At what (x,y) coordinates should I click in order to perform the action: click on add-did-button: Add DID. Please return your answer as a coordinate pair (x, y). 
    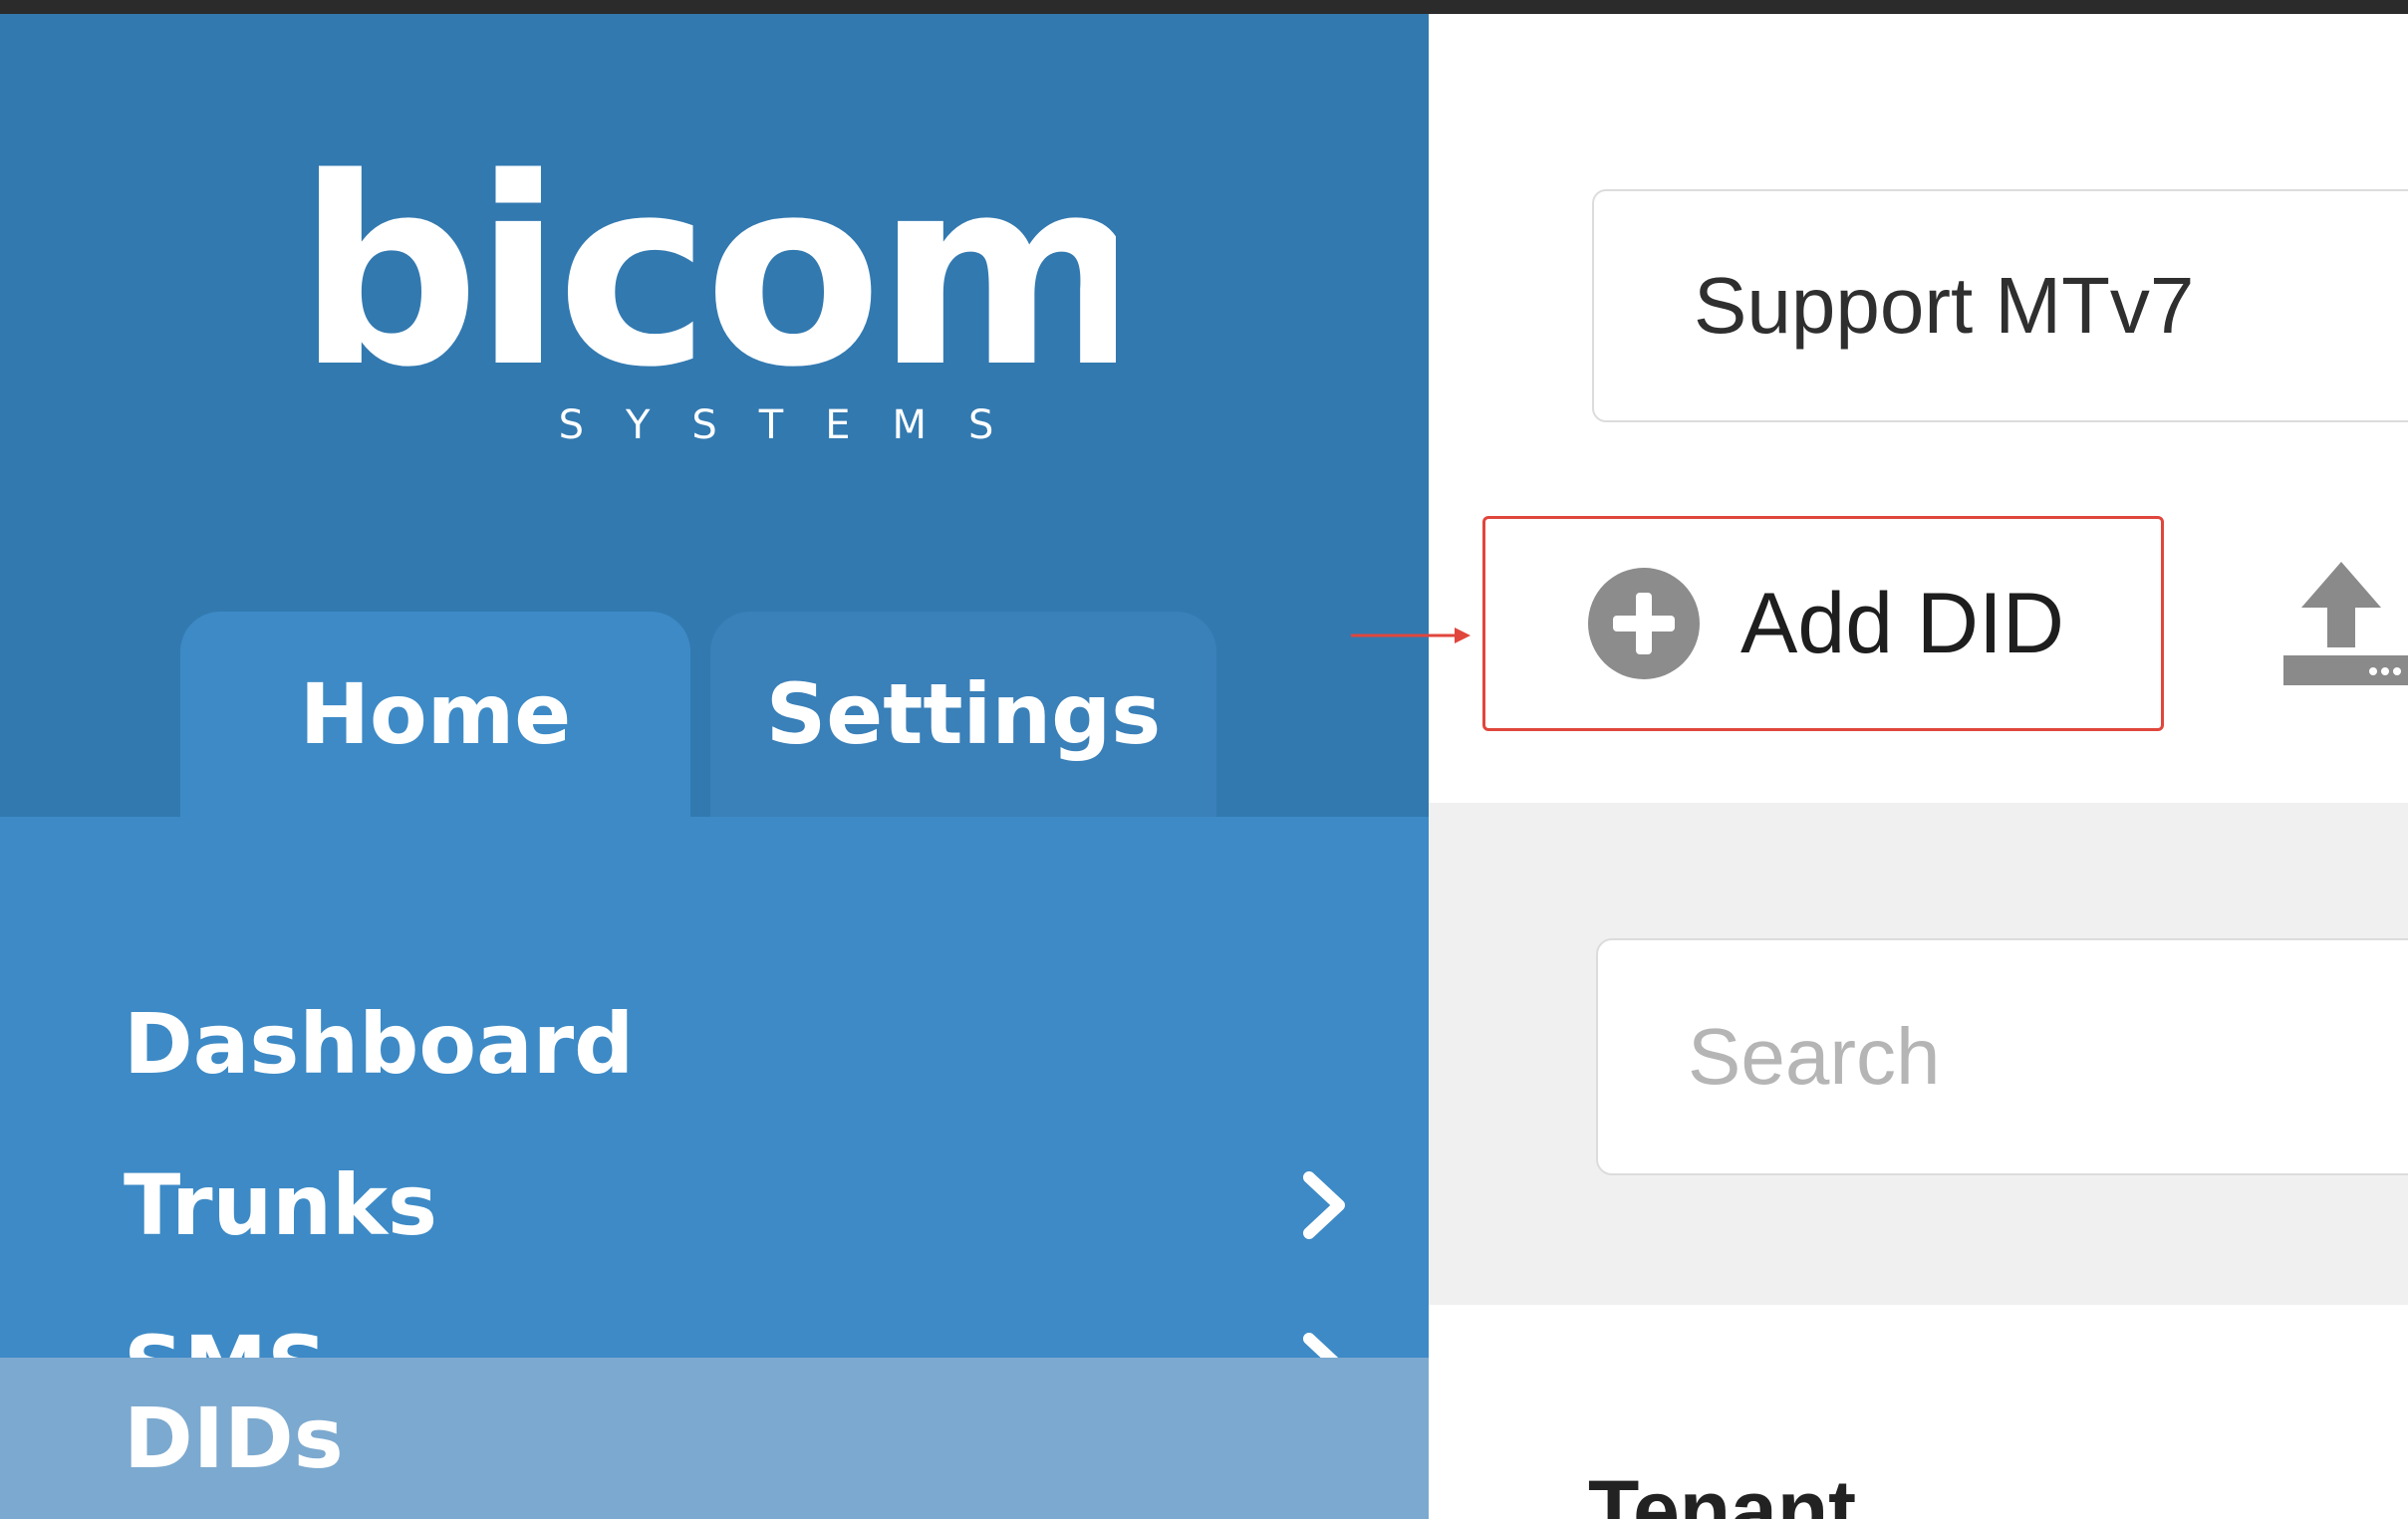
    Looking at the image, I should click on (1823, 623).